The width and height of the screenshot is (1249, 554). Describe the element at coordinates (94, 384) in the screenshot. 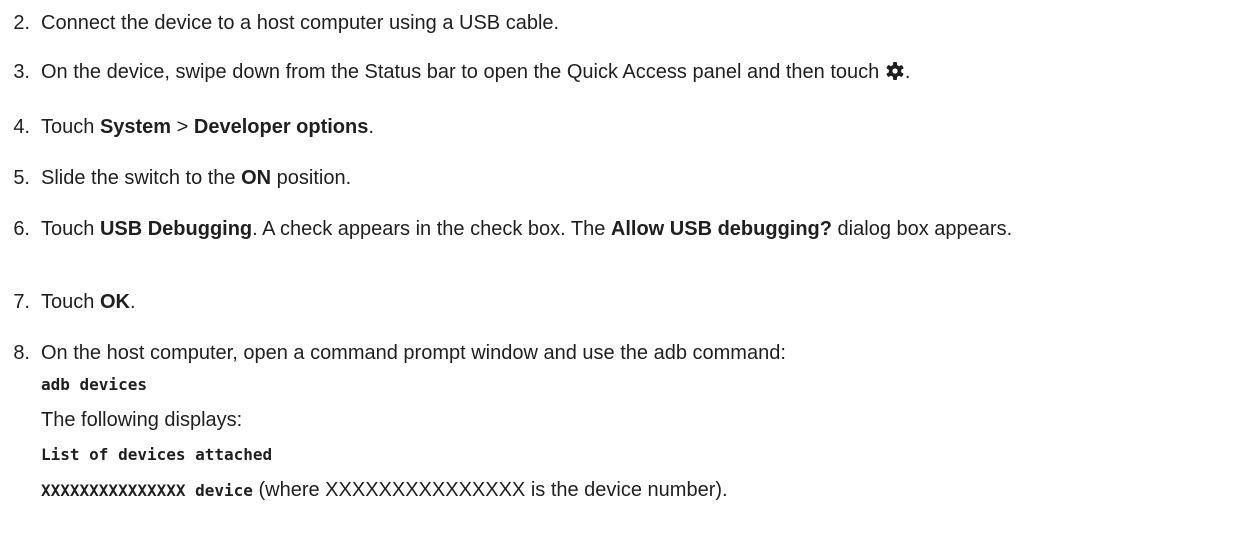

I see `command-adb-devices: adb devices` at that location.